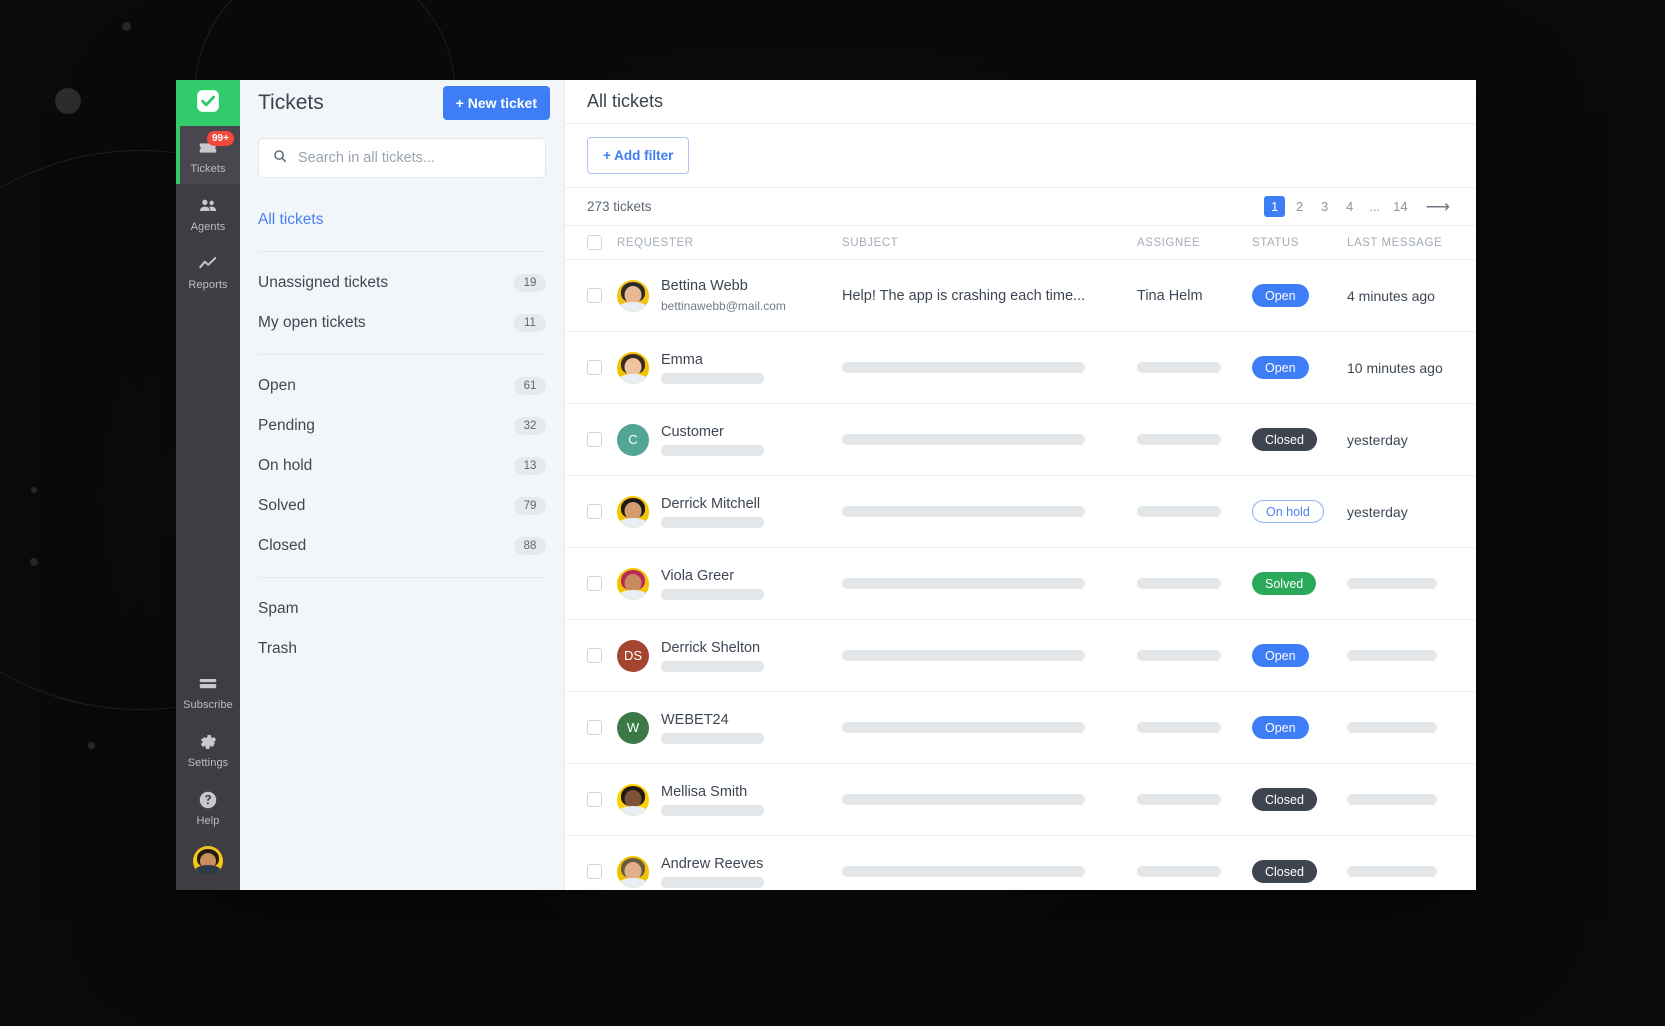 The width and height of the screenshot is (1665, 1026). I want to click on filter-solved-count: 79, so click(530, 506).